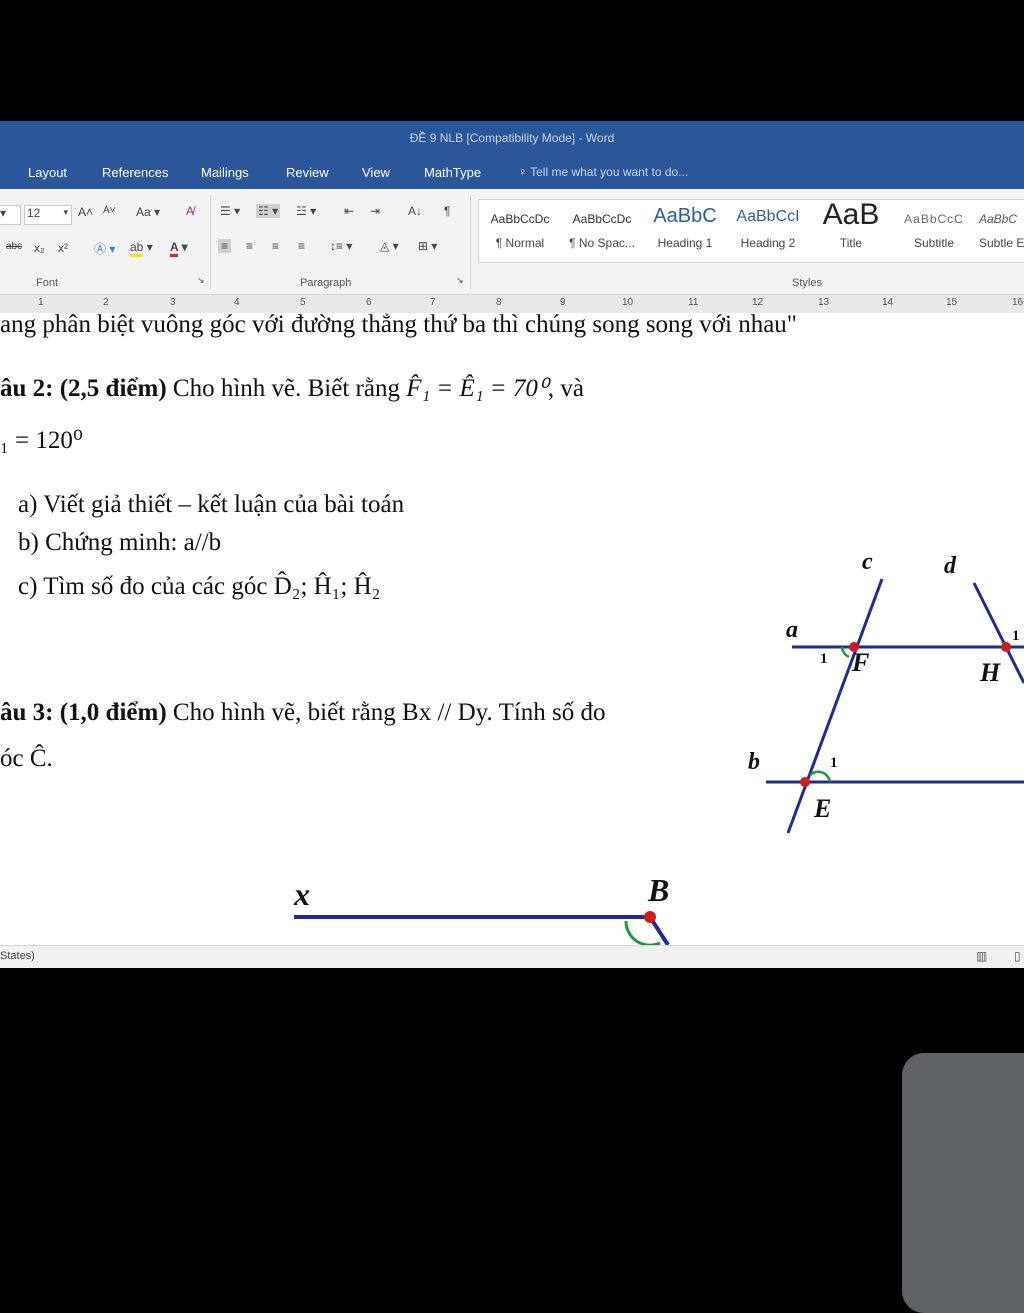 Image resolution: width=1024 pixels, height=1313 pixels. I want to click on label-e: E, so click(822, 808).